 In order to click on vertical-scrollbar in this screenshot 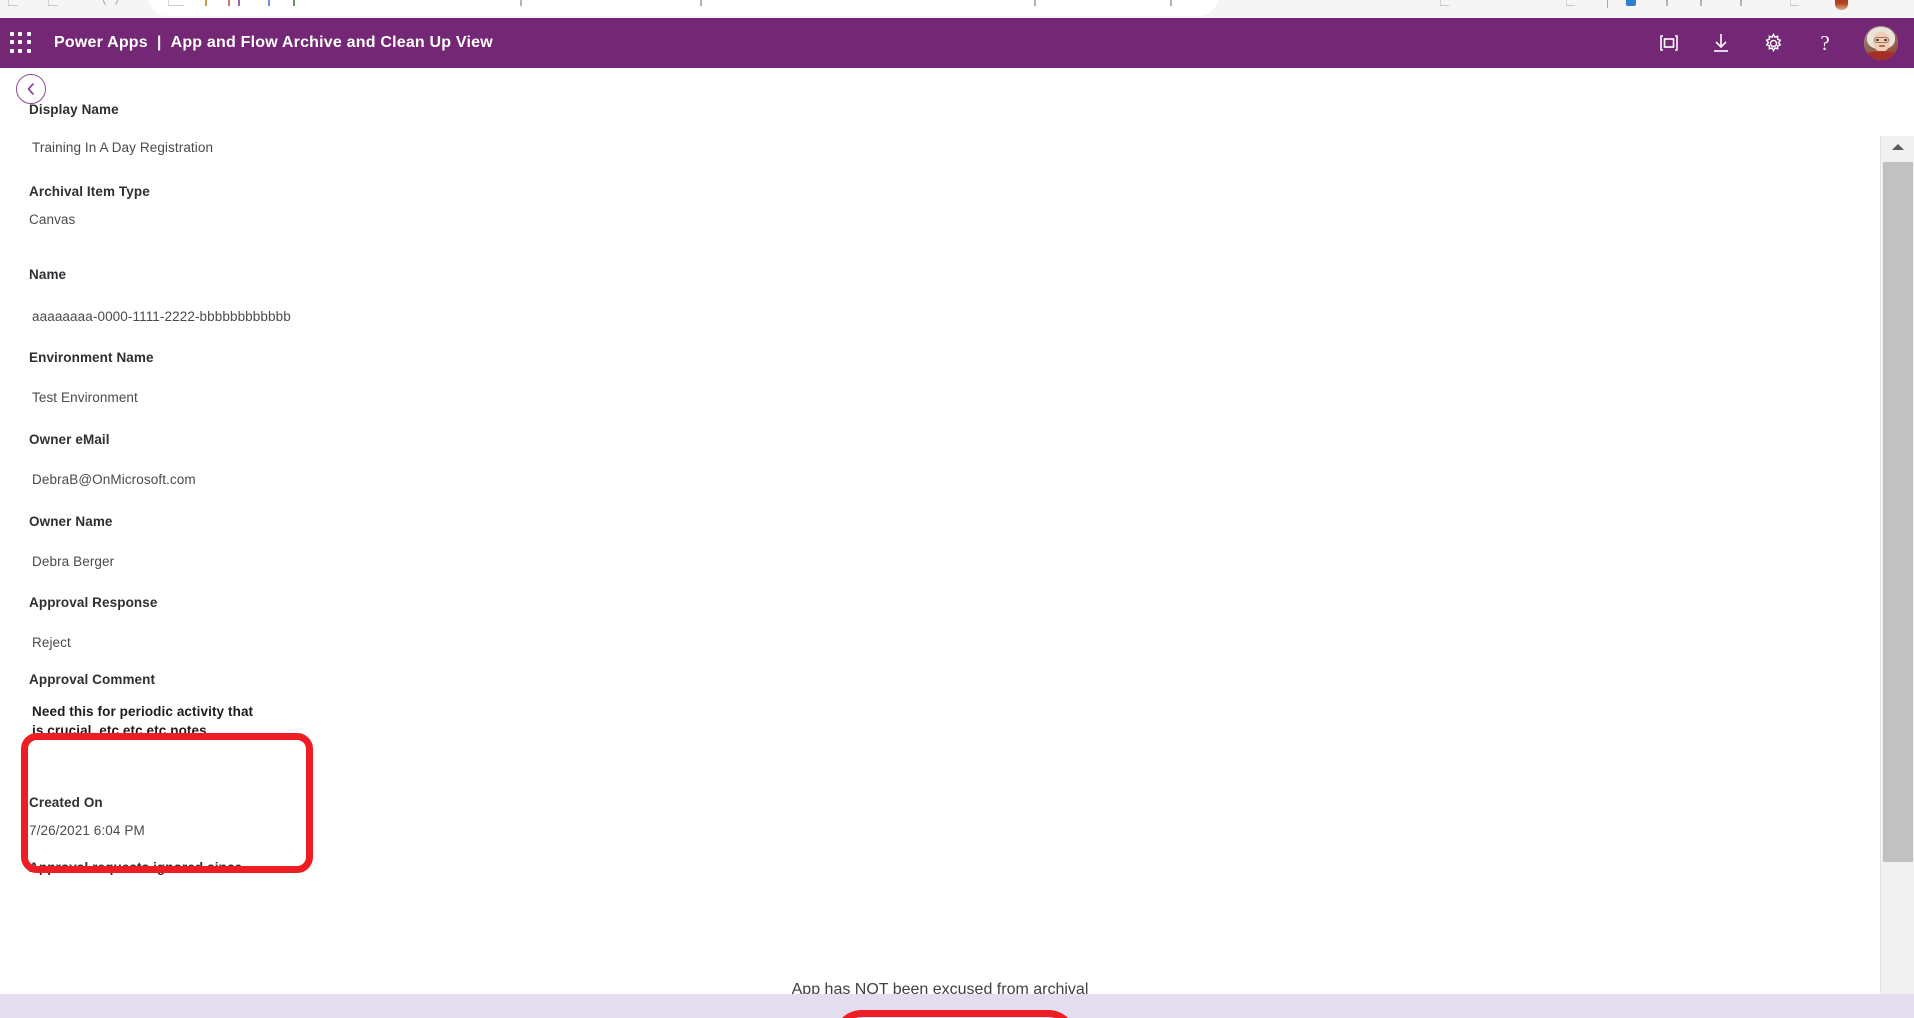, I will do `click(1897, 576)`.